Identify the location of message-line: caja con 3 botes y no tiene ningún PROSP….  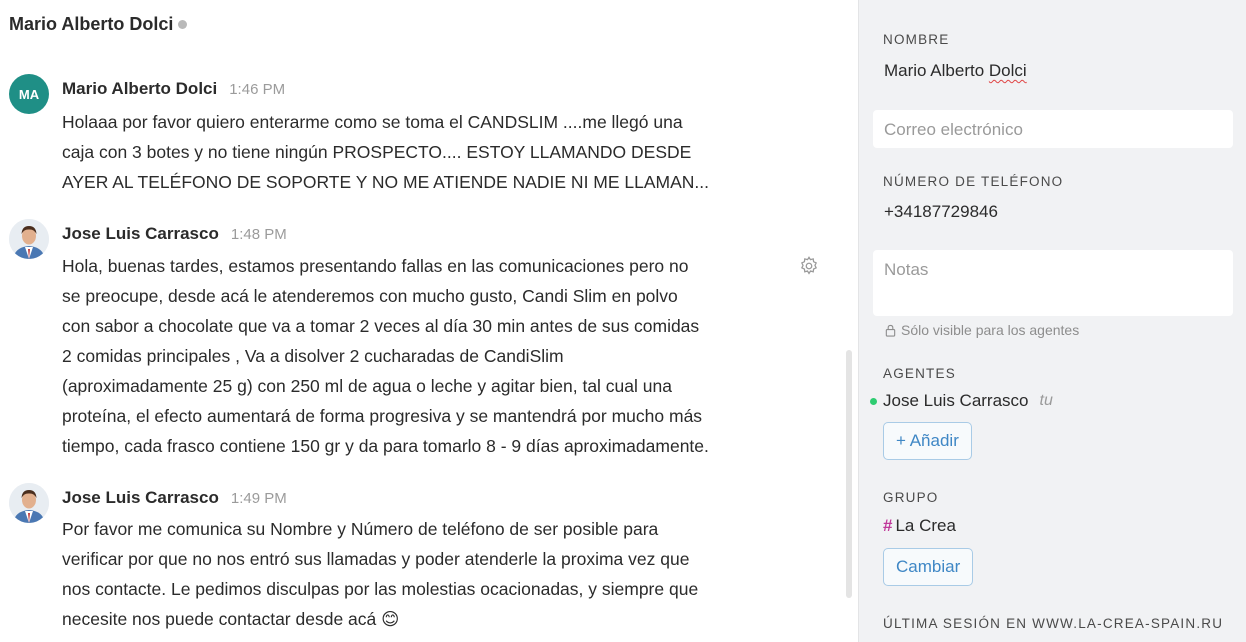
(377, 152).